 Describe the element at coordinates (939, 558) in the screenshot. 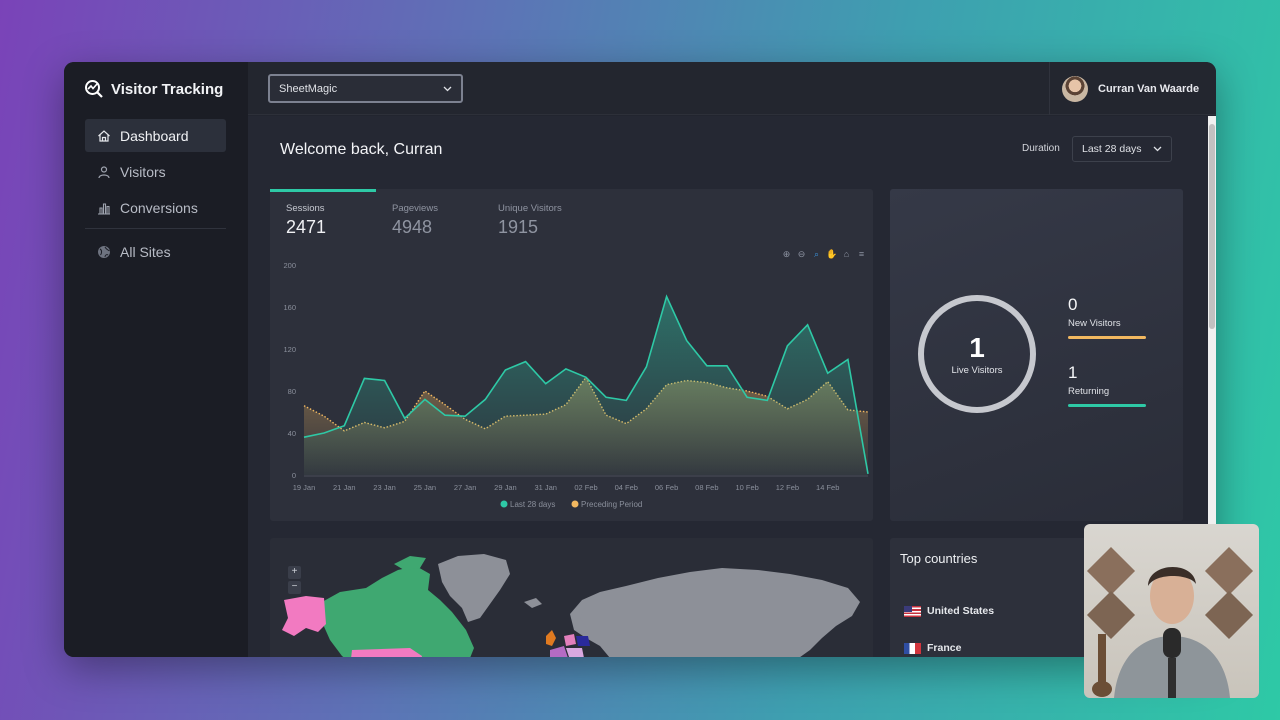

I see `top-countries-title: Top countries` at that location.